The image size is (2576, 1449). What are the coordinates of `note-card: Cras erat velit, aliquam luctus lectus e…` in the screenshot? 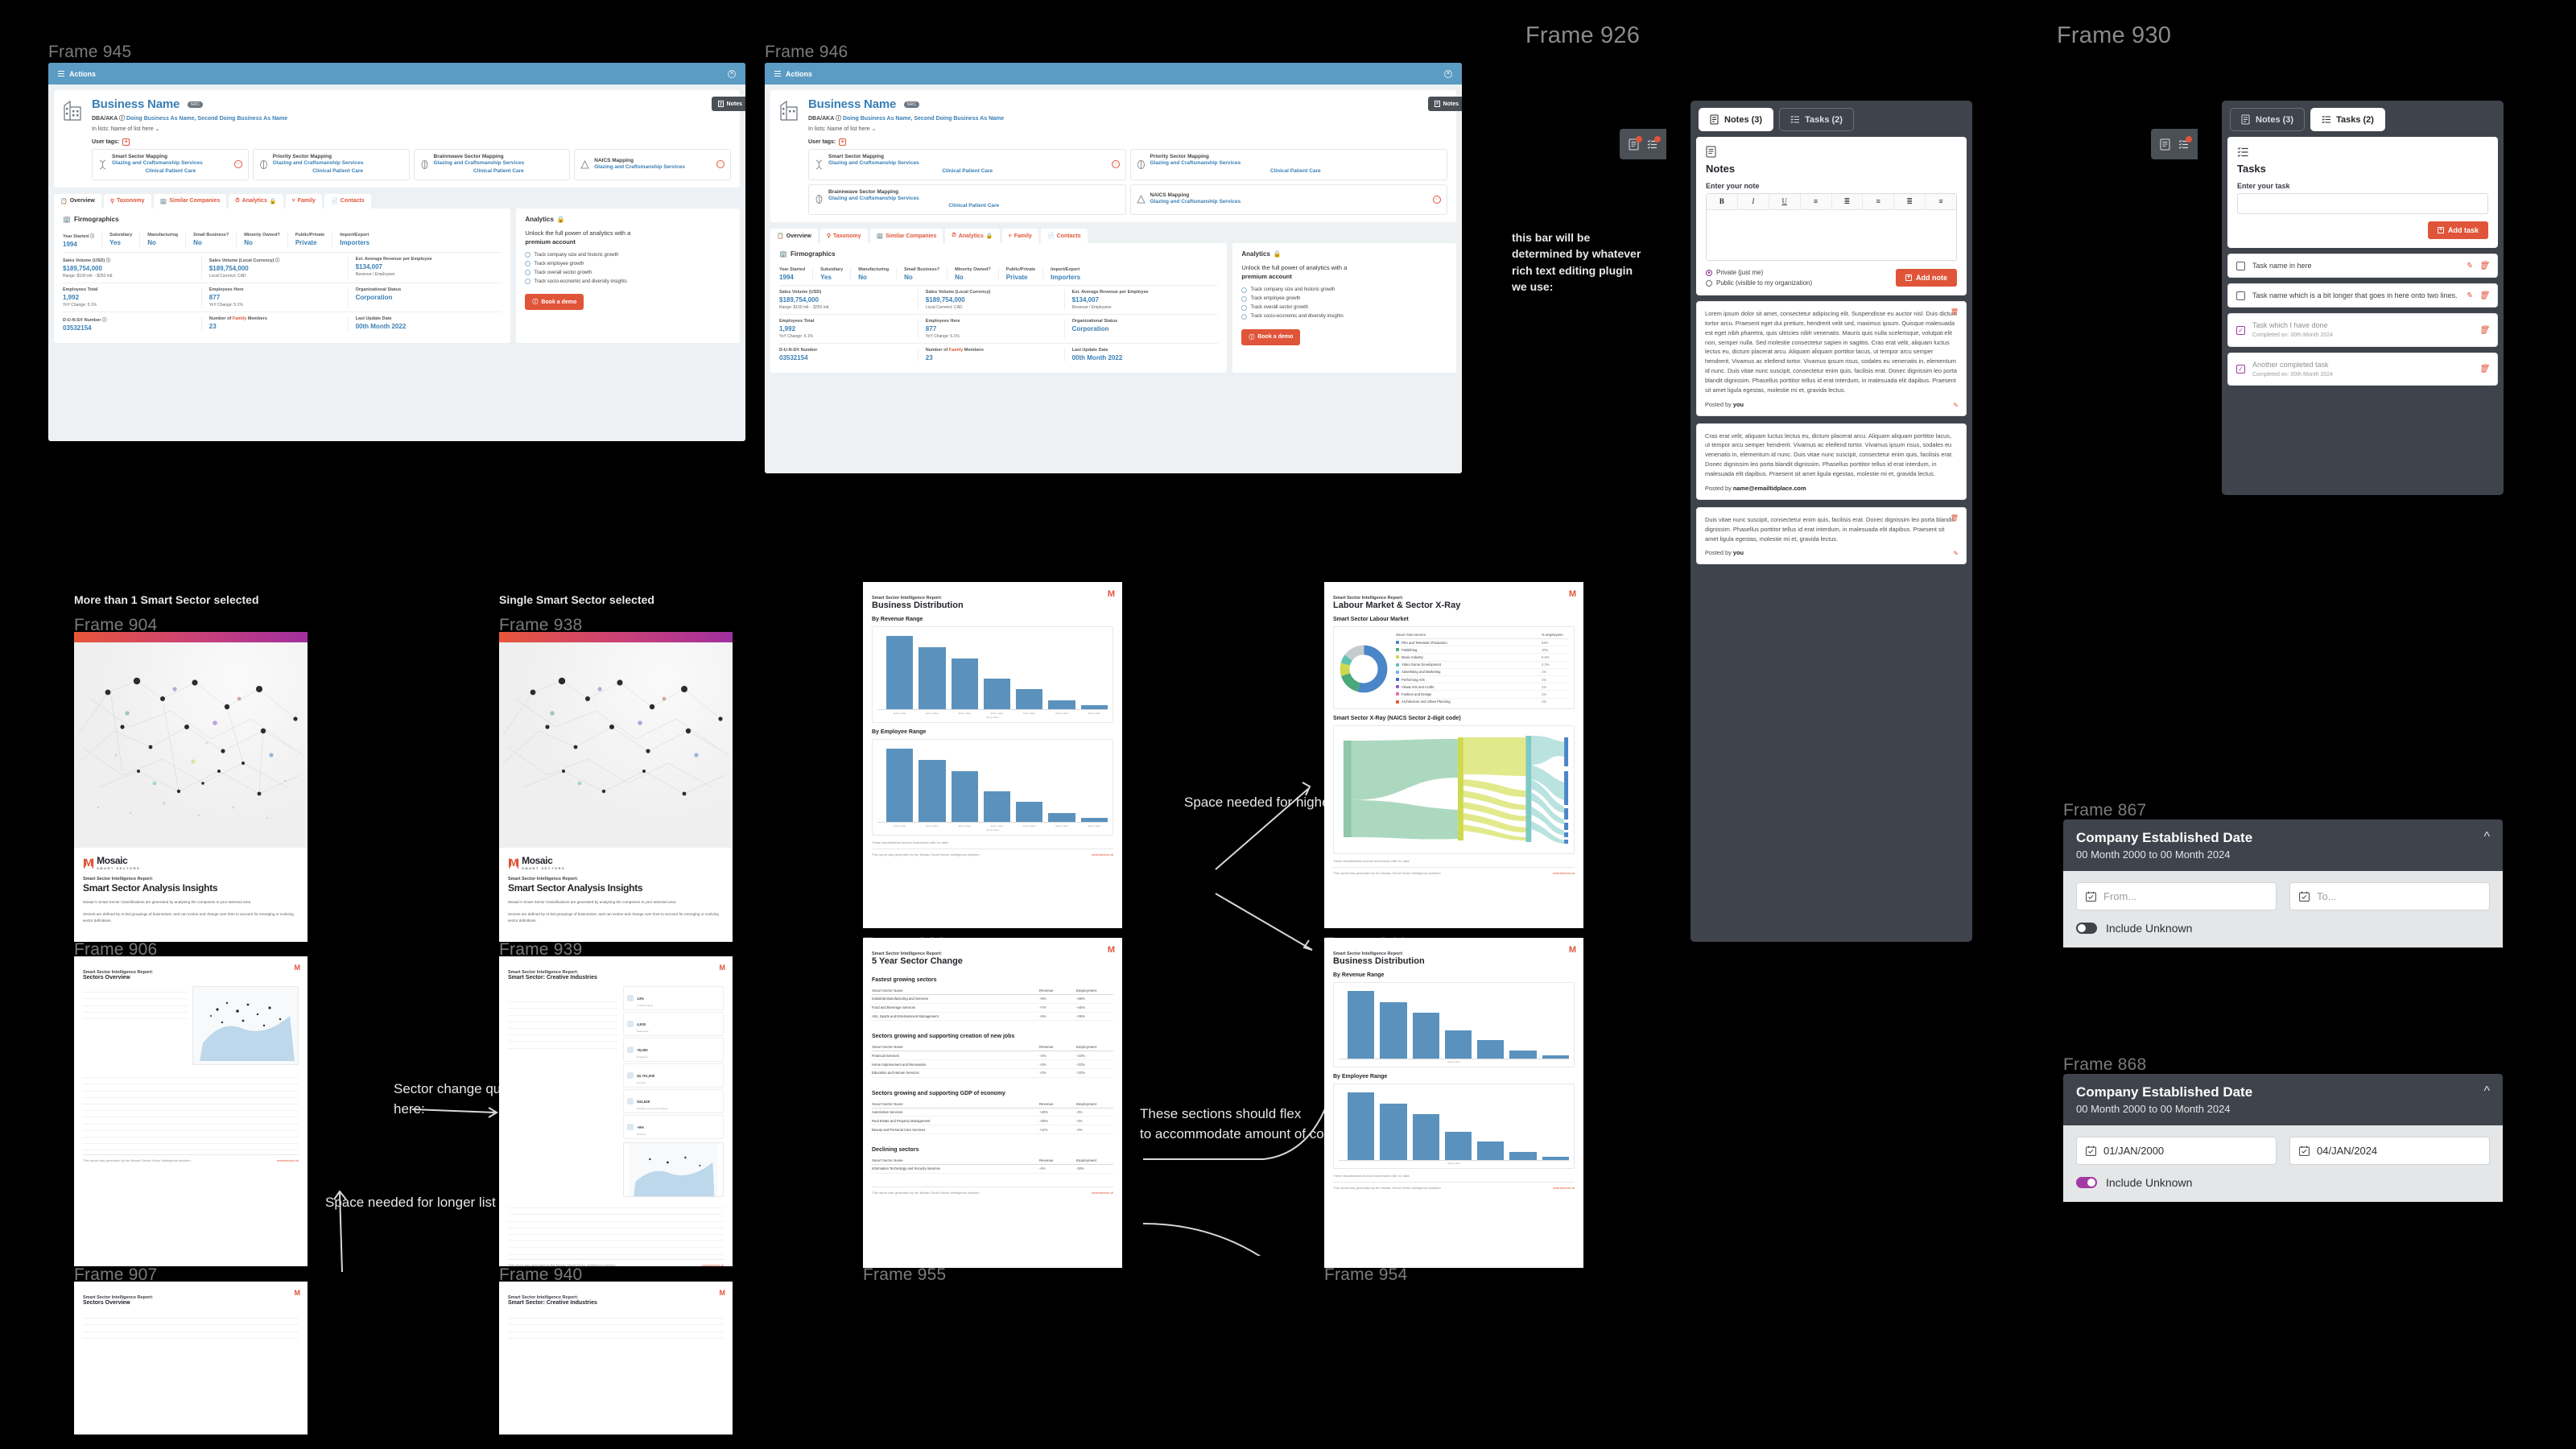 It's located at (1831, 462).